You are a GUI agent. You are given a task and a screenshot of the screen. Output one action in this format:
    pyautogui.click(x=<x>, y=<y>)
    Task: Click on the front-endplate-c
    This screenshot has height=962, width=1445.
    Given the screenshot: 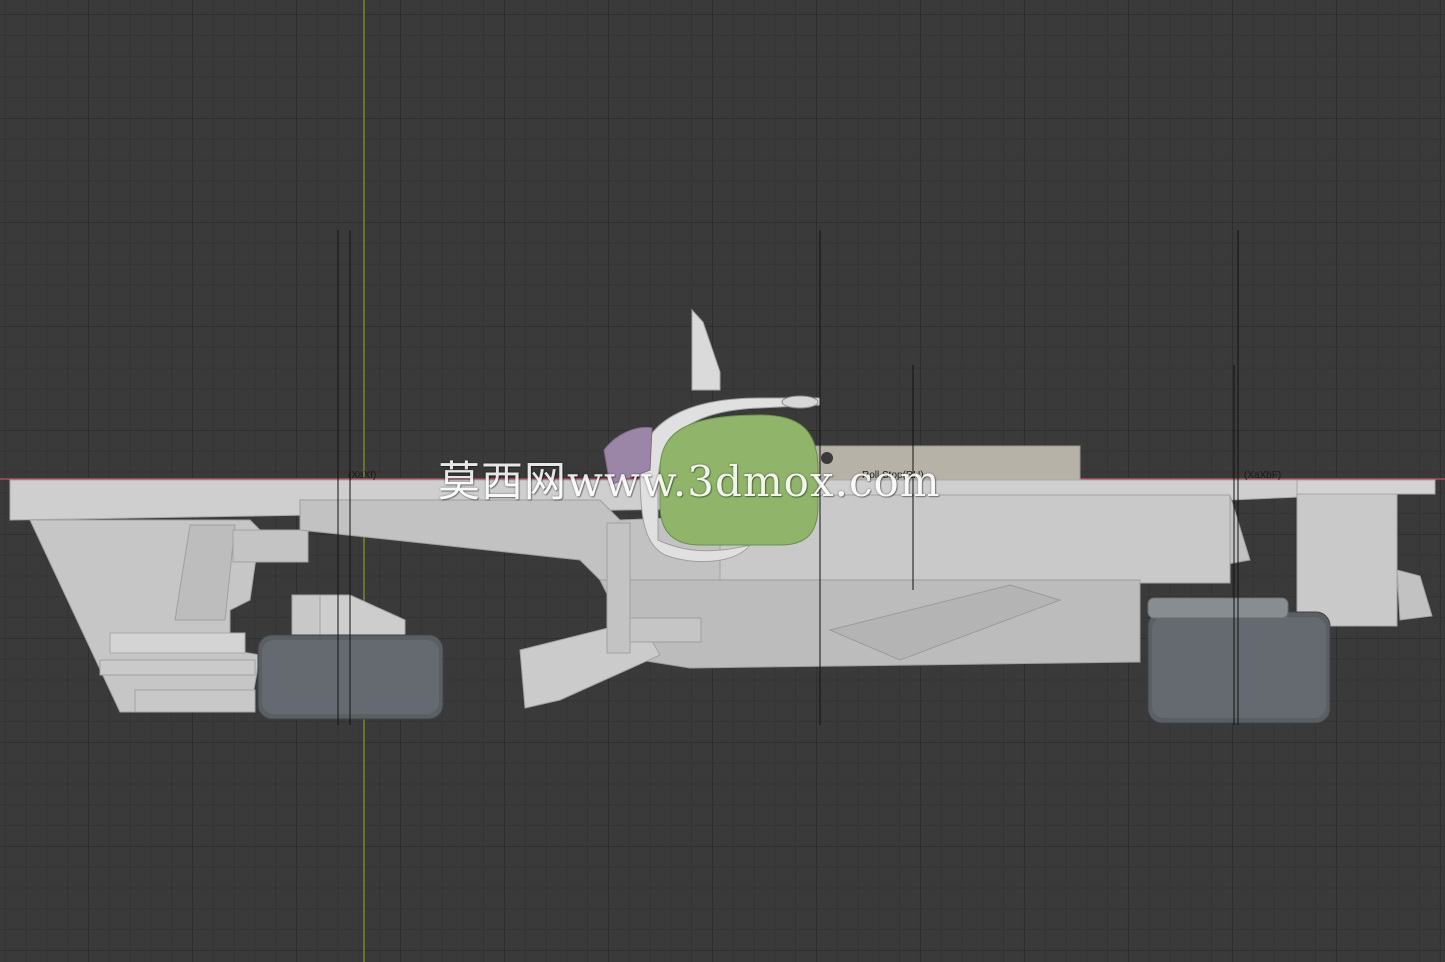 What is the action you would take?
    pyautogui.click(x=195, y=701)
    